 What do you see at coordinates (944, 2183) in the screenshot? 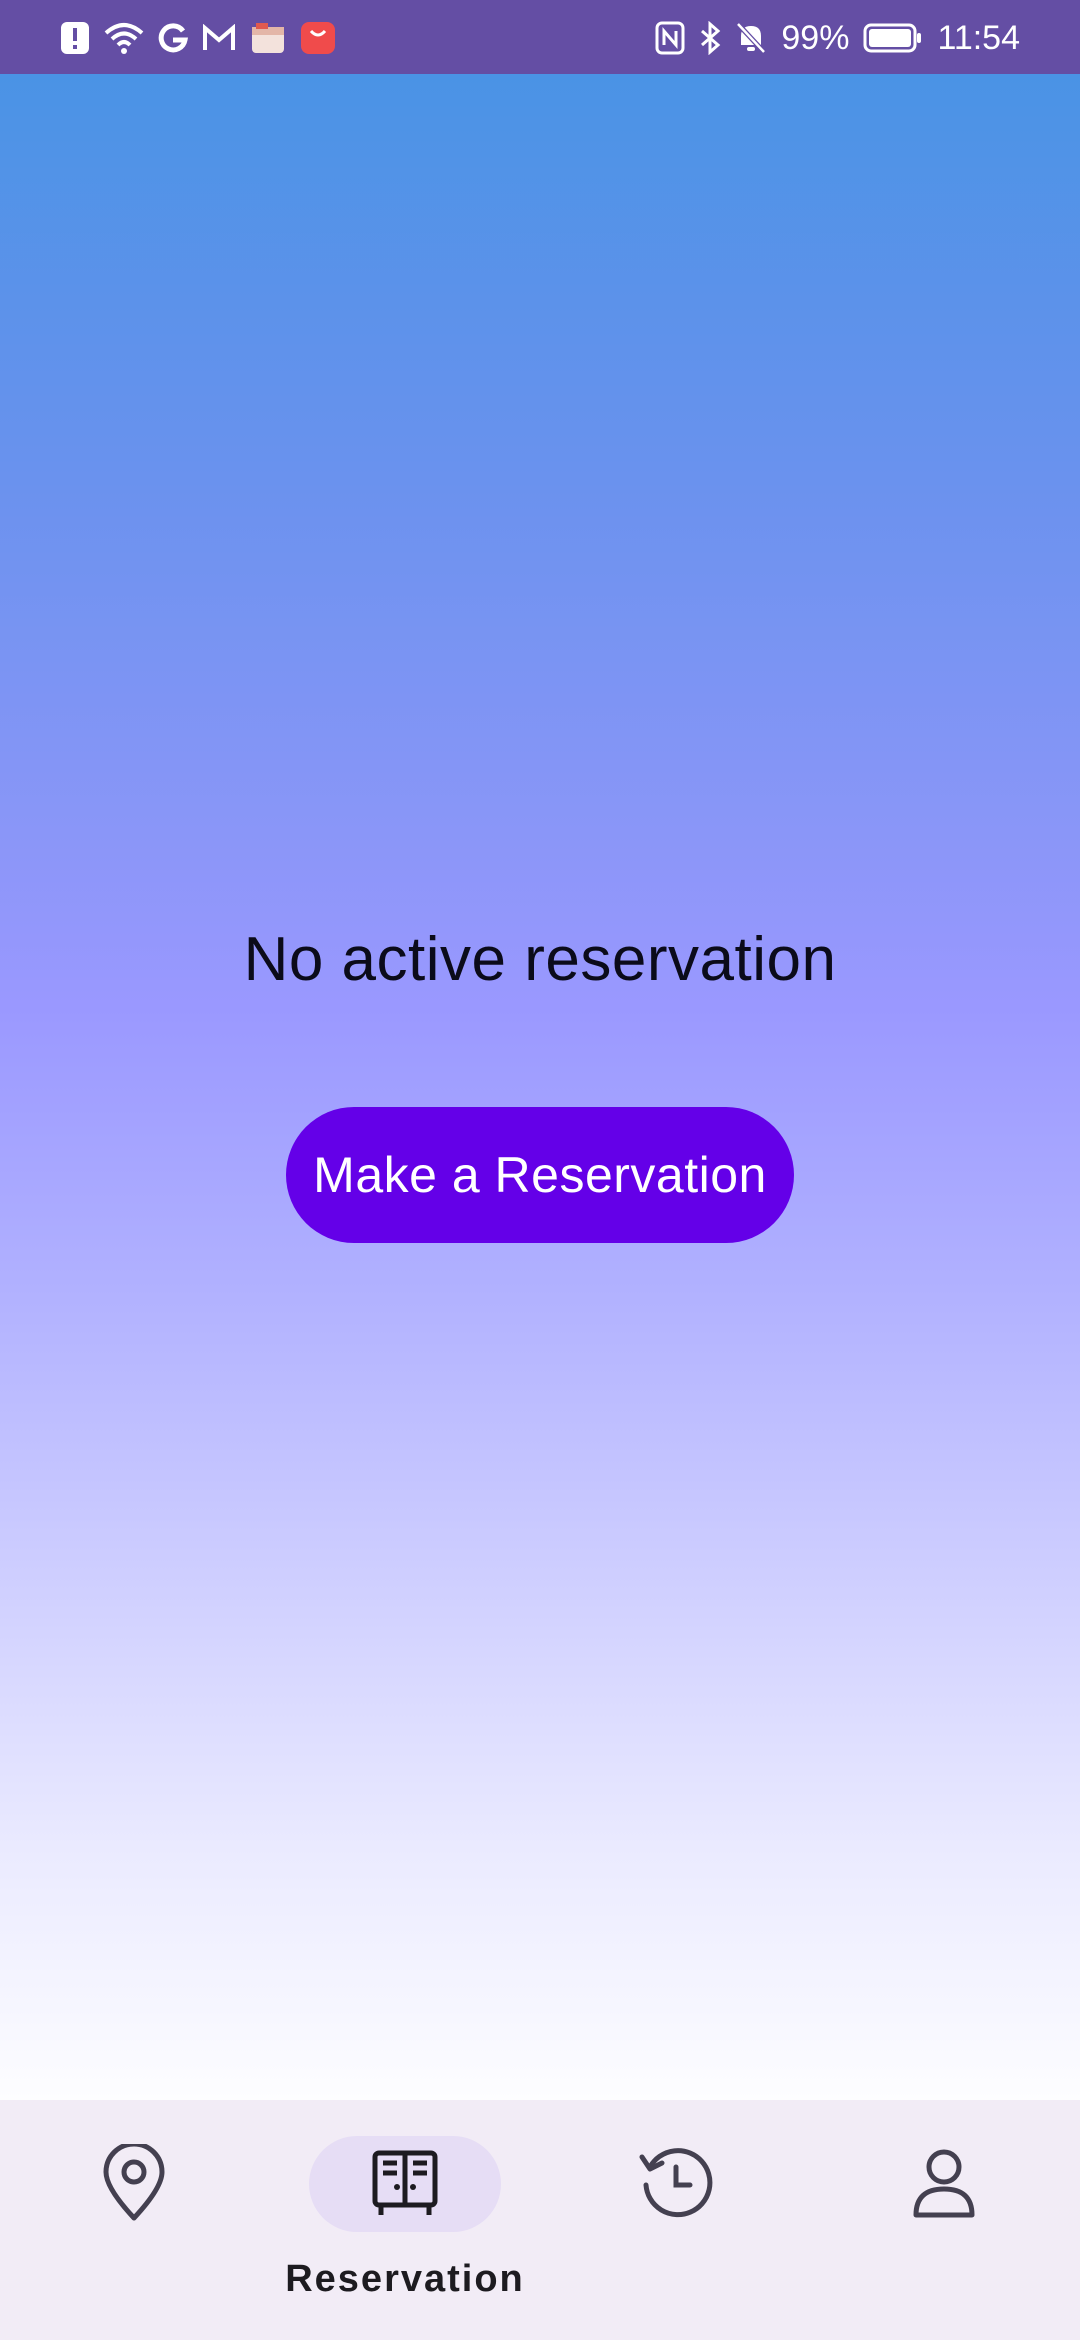
I see `profile-icon` at bounding box center [944, 2183].